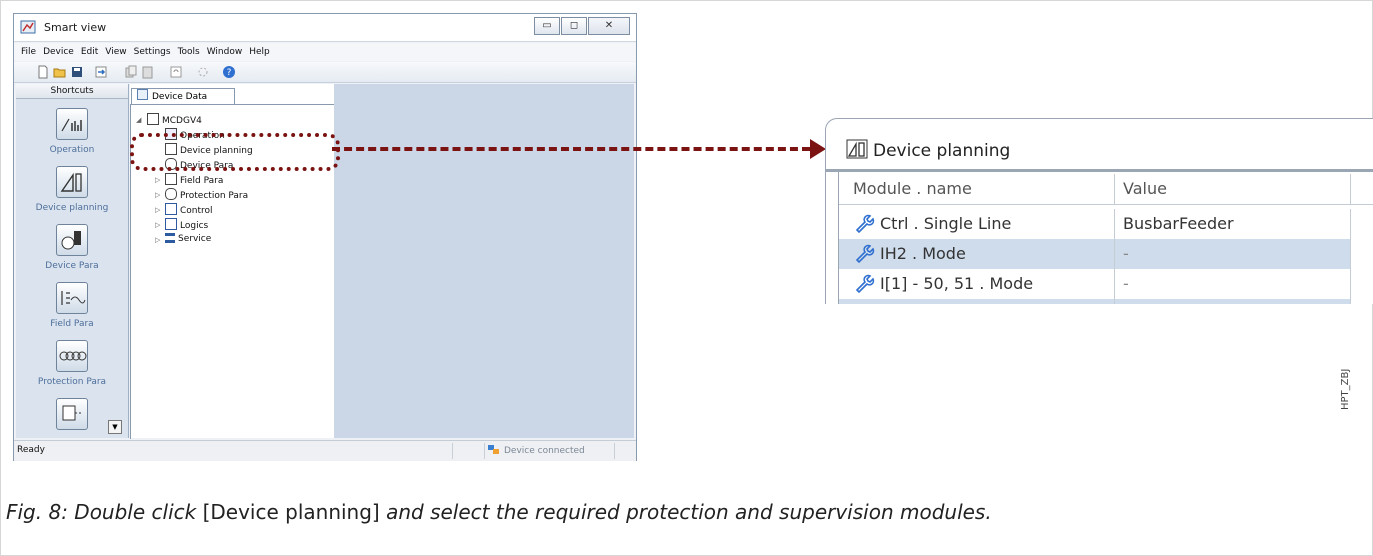 Image resolution: width=1373 pixels, height=556 pixels. Describe the element at coordinates (1233, 189) in the screenshot. I see `column-header-value: Value` at that location.